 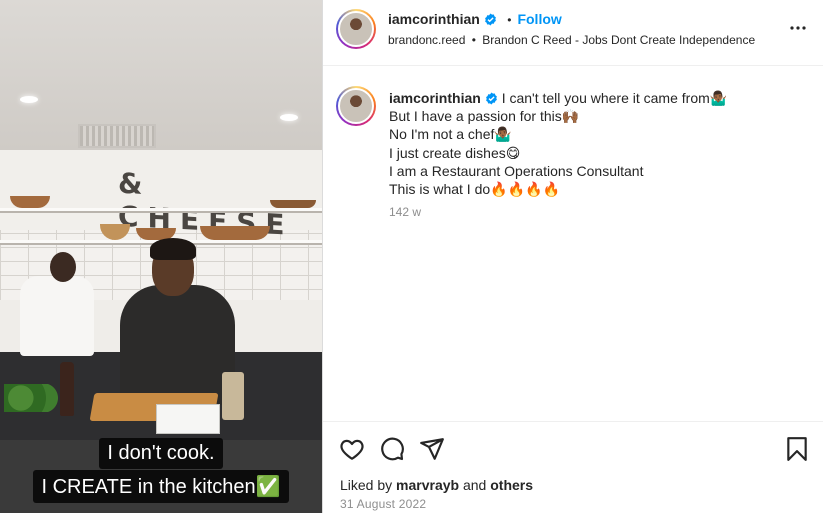 What do you see at coordinates (161, 486) in the screenshot?
I see `video-caption-line-2: I CREATE in the kitchen✅` at bounding box center [161, 486].